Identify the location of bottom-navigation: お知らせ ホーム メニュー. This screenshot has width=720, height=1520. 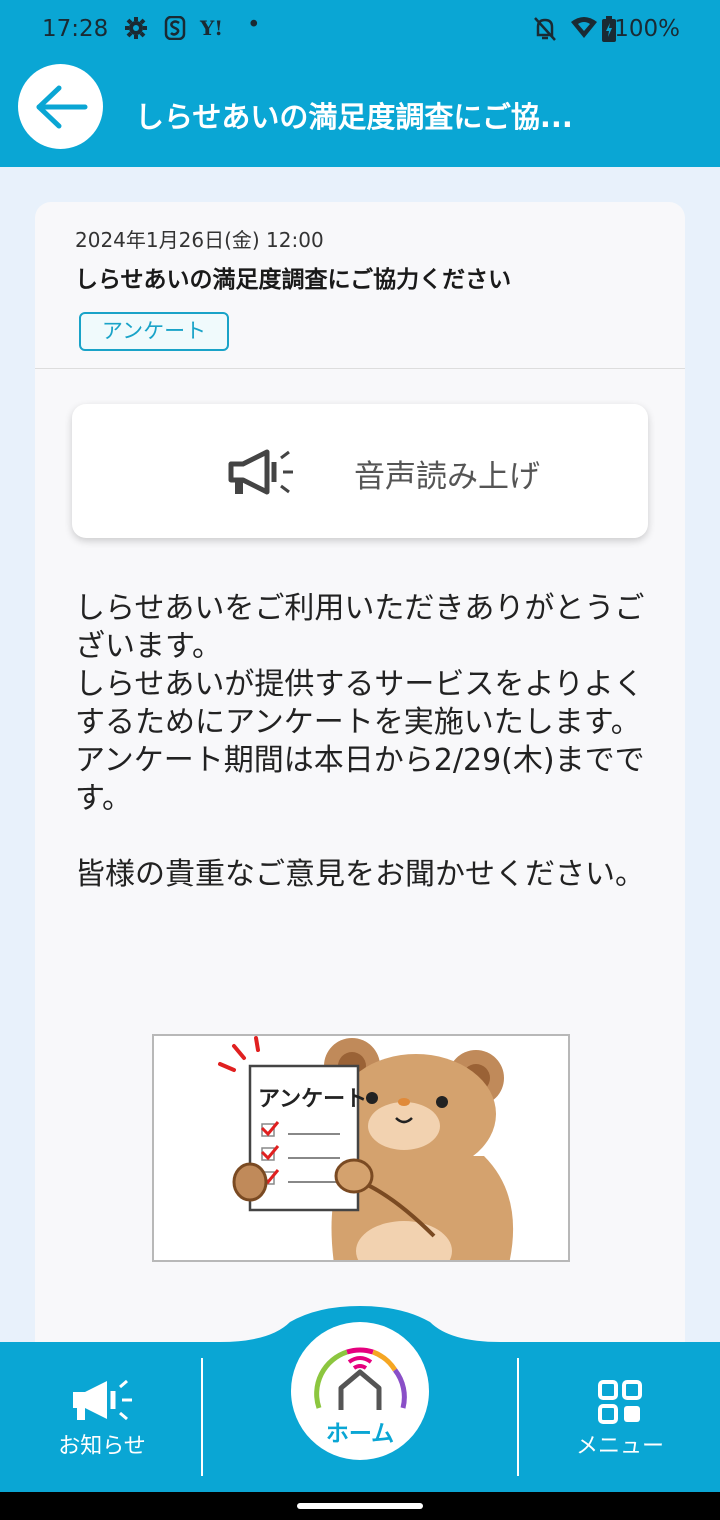
(360, 1396).